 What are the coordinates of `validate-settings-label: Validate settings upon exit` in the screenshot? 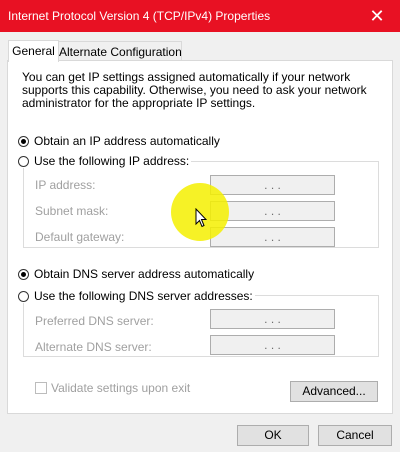 It's located at (121, 388).